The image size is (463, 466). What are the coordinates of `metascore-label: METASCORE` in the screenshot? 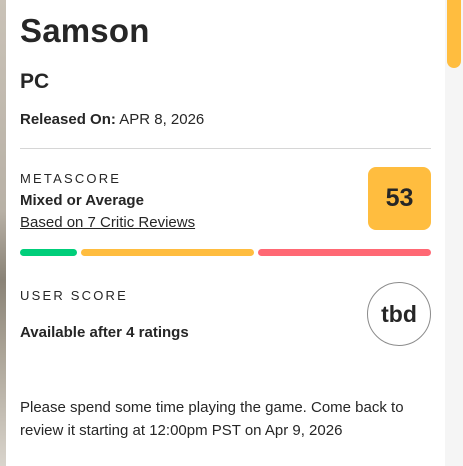 It's located at (71, 178).